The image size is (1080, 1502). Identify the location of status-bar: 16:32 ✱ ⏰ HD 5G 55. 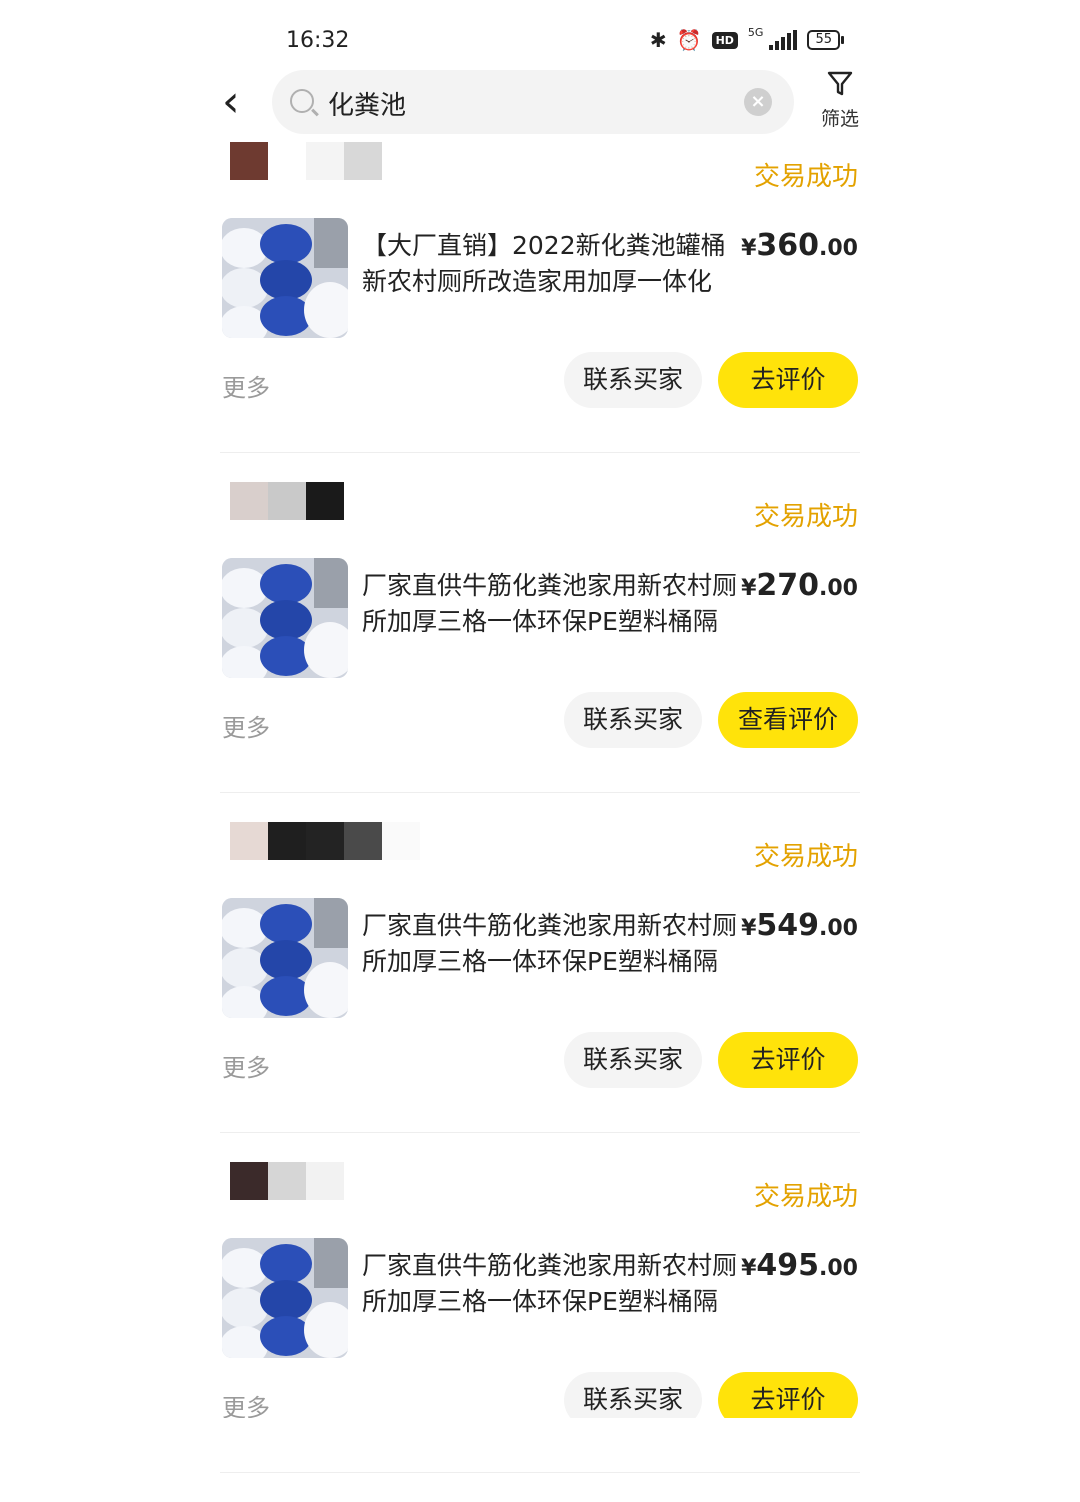
(540, 42).